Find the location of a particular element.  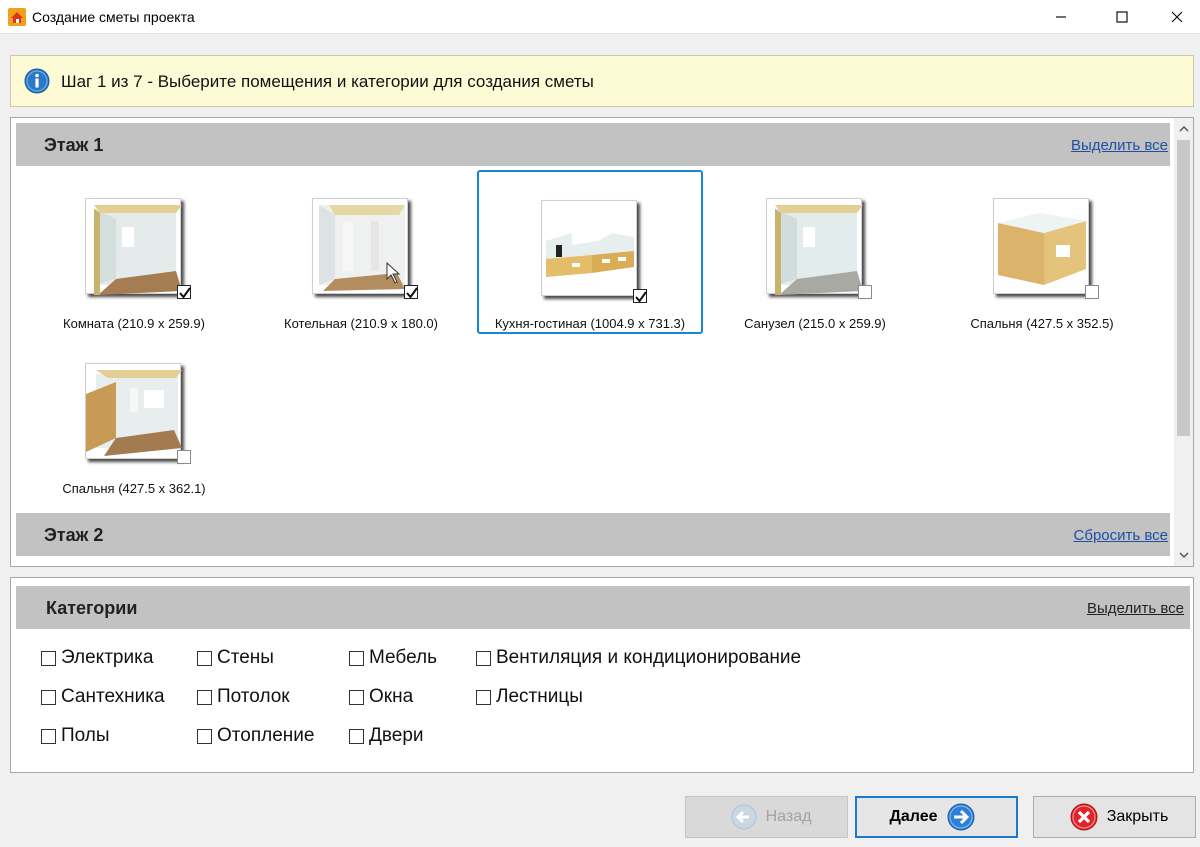

room-card-spalnya-2: Спальня (427.5 x 362.1) is located at coordinates (134, 415).